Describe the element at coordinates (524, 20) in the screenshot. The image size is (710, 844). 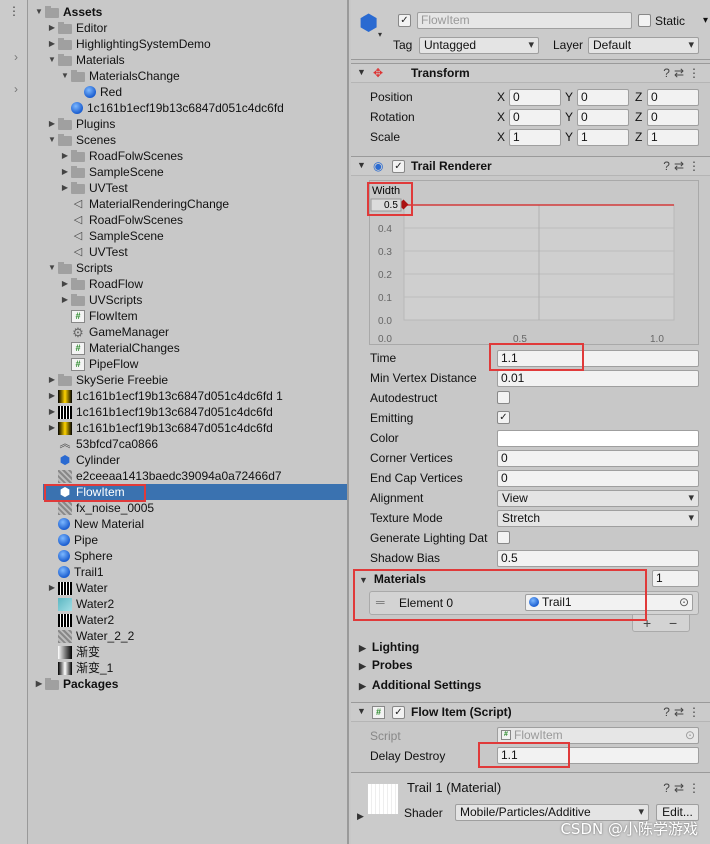
I see `object-name-field: FlowItem` at that location.